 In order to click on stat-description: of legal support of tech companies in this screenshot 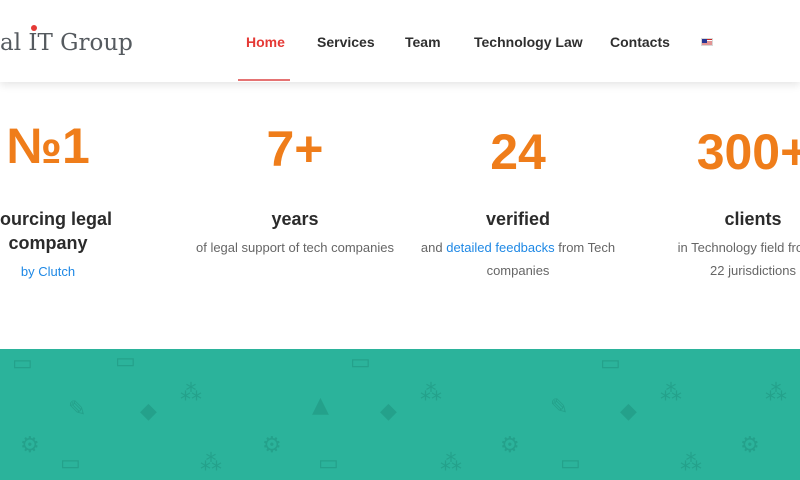, I will do `click(294, 247)`.